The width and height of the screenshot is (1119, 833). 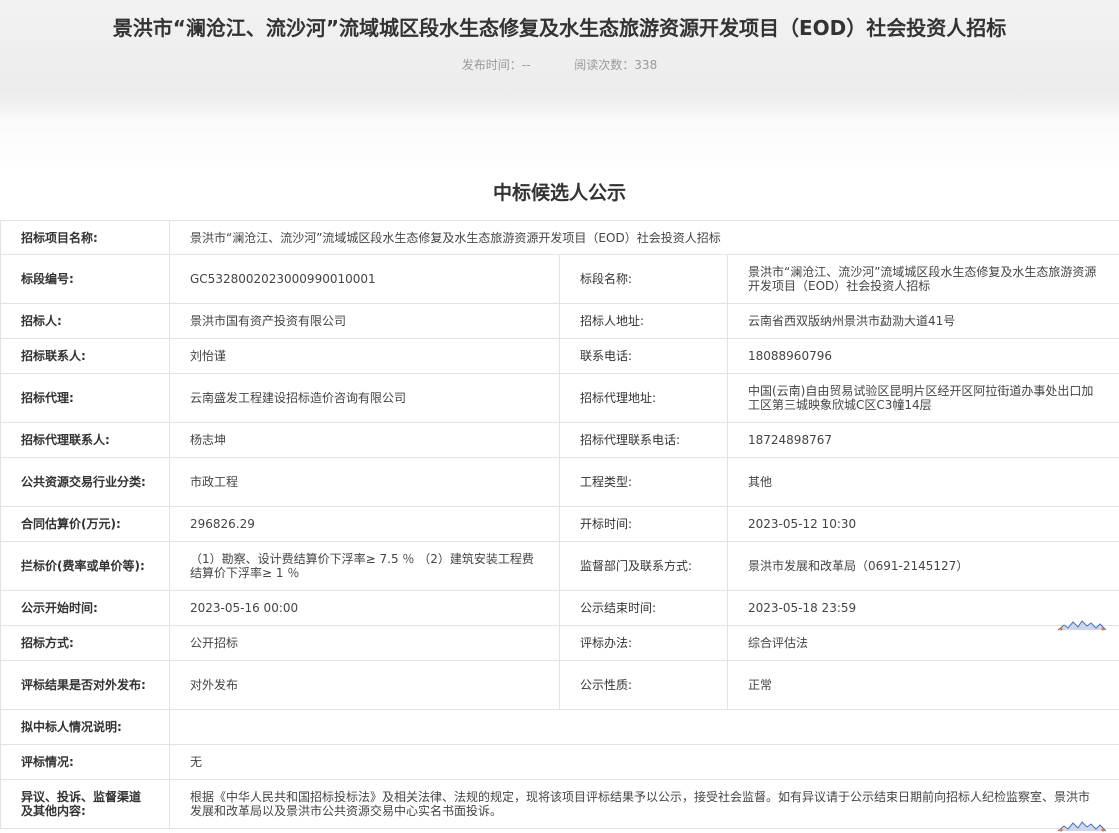 I want to click on project-type-value: 其他, so click(x=922, y=482).